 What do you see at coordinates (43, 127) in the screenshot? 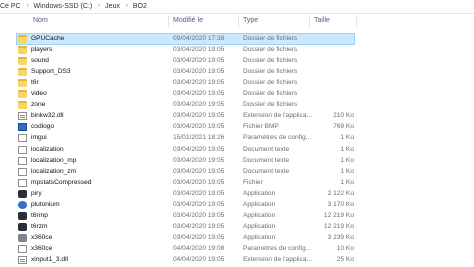
I see `file-name: codlogo` at bounding box center [43, 127].